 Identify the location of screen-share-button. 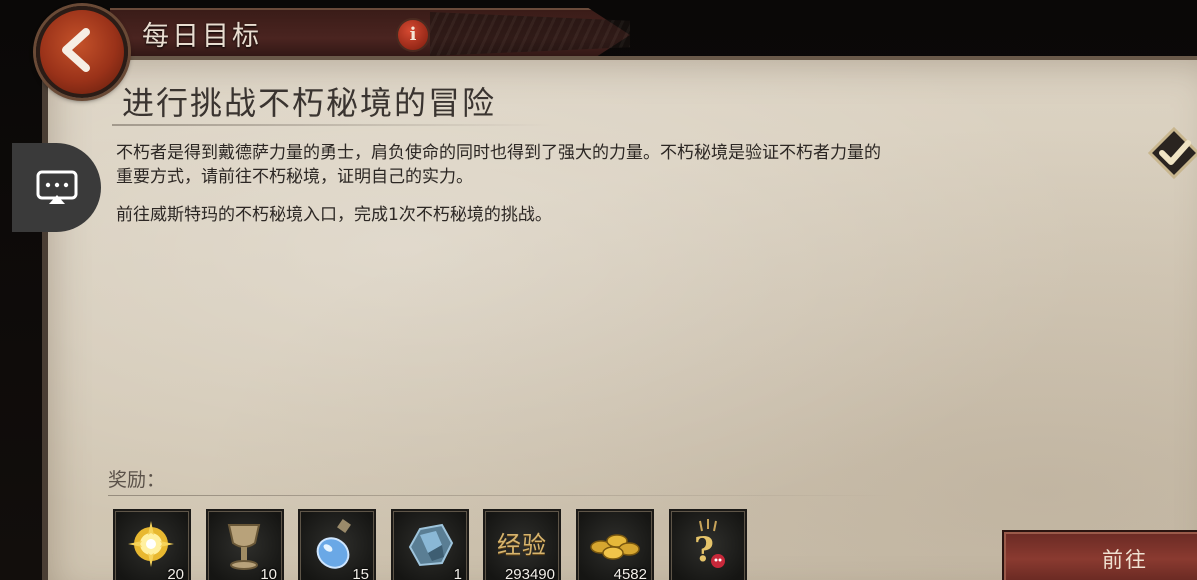
(56, 187).